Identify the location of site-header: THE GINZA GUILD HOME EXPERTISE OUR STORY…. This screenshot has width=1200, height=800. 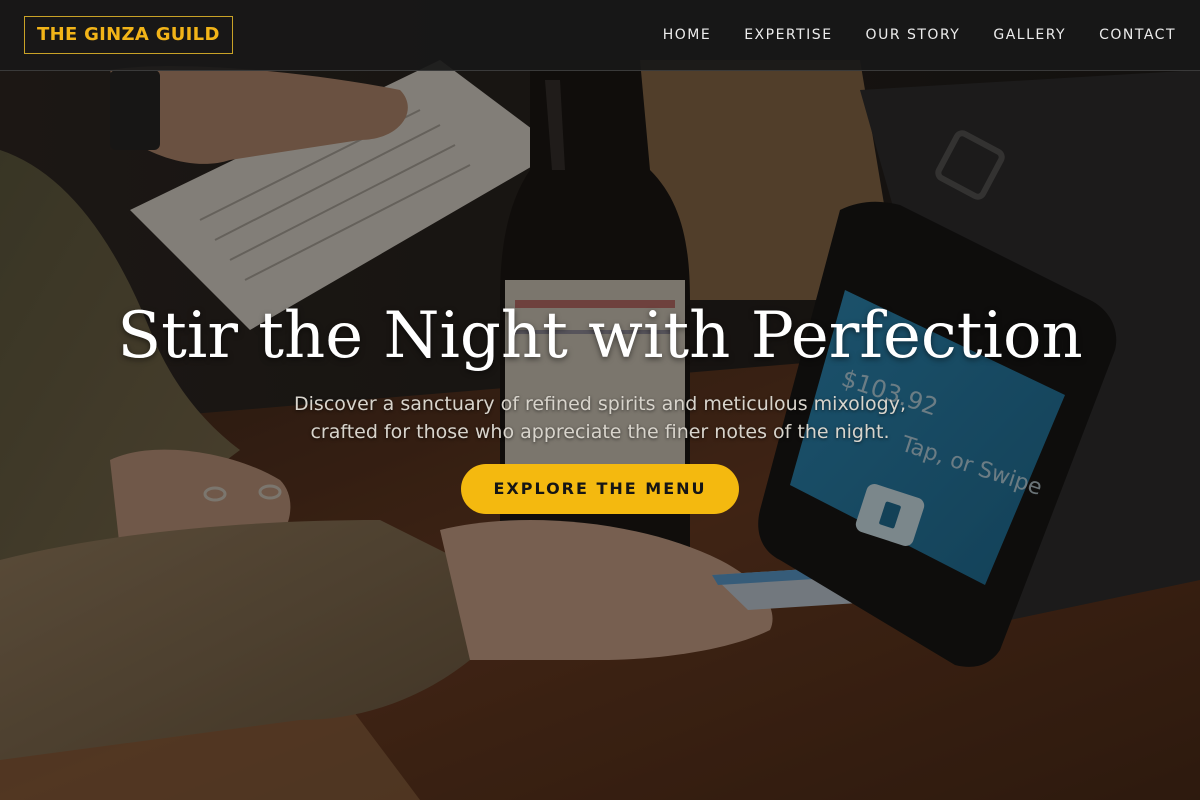
(600, 35).